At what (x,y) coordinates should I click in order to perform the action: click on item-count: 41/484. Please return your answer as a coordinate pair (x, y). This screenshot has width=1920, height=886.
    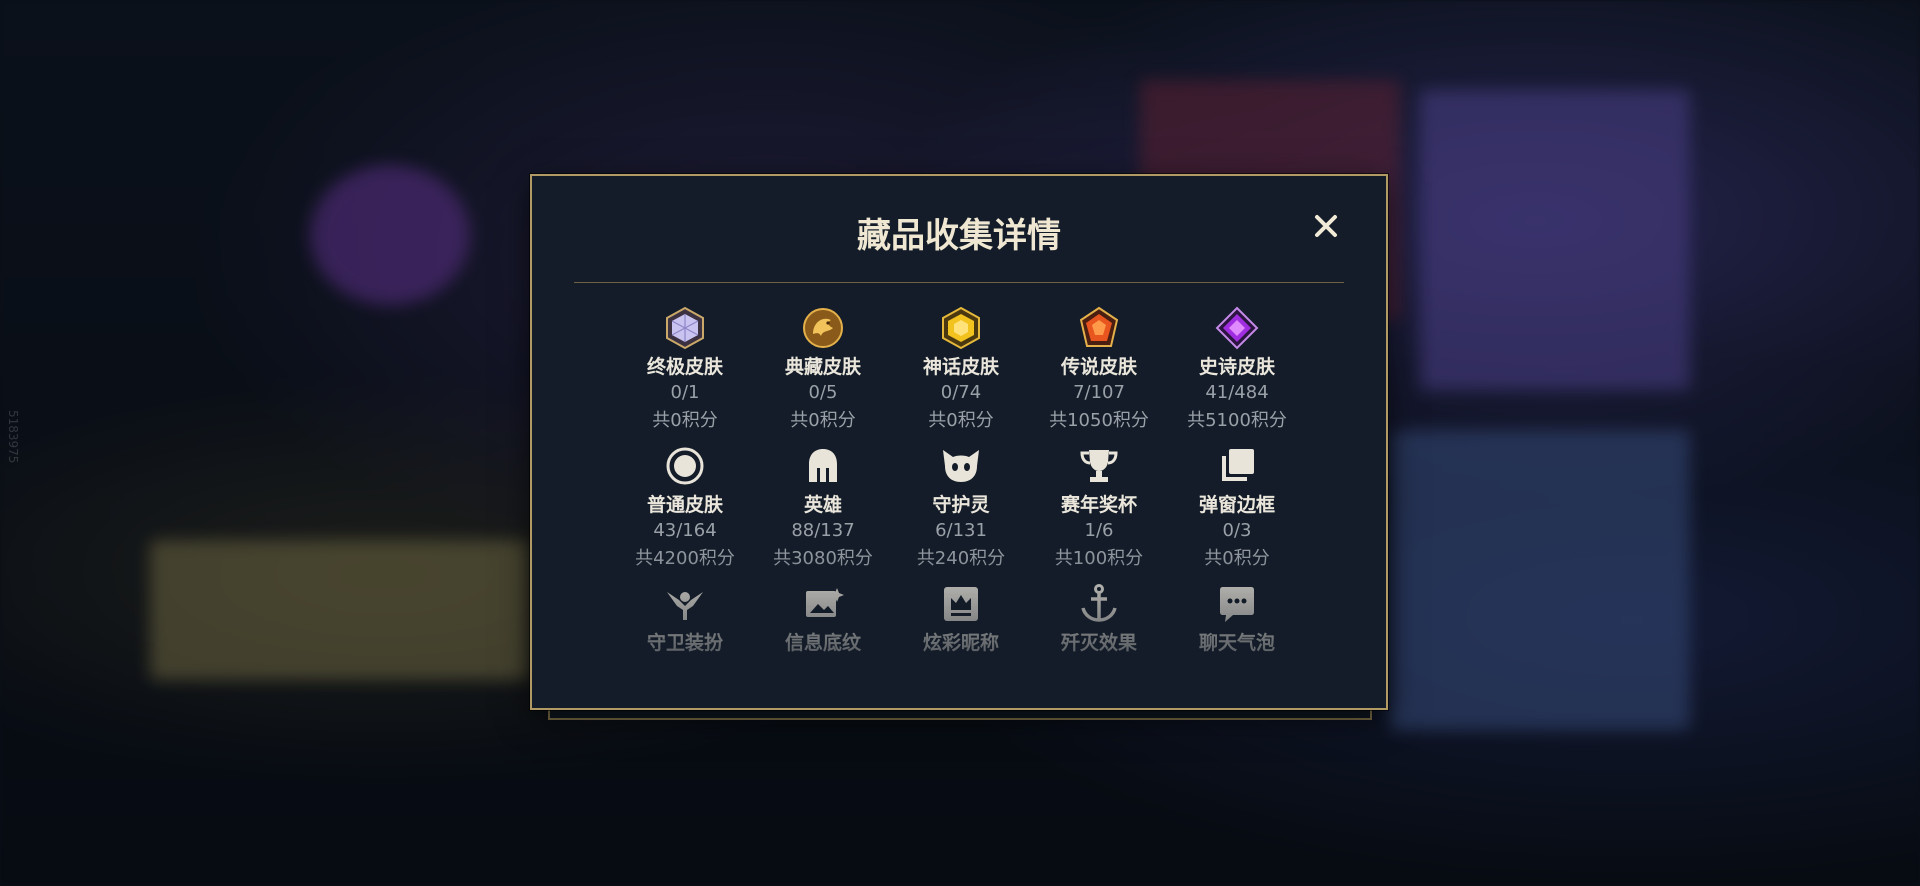
    Looking at the image, I should click on (1237, 392).